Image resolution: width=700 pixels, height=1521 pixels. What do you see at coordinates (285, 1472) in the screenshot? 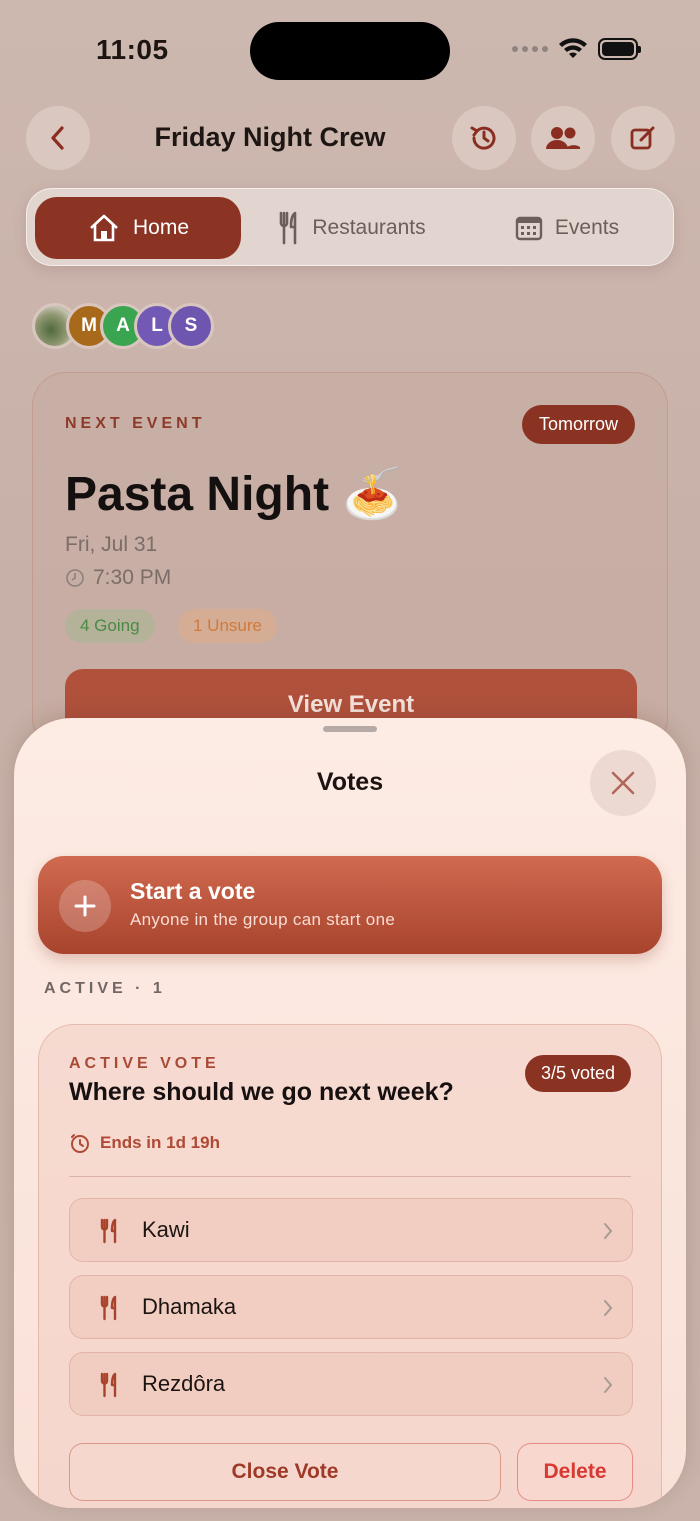
I see `close-vote-button: Close Vote` at bounding box center [285, 1472].